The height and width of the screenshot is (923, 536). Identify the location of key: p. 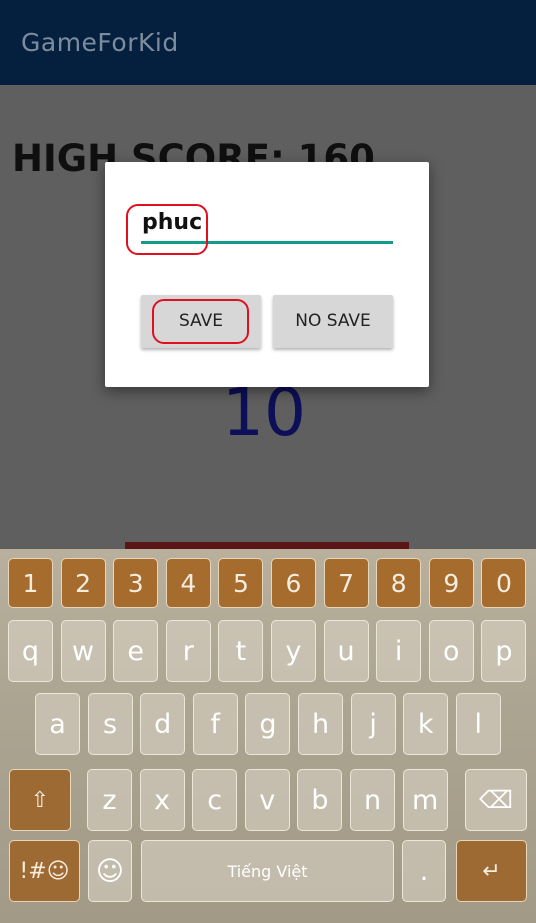
(504, 651).